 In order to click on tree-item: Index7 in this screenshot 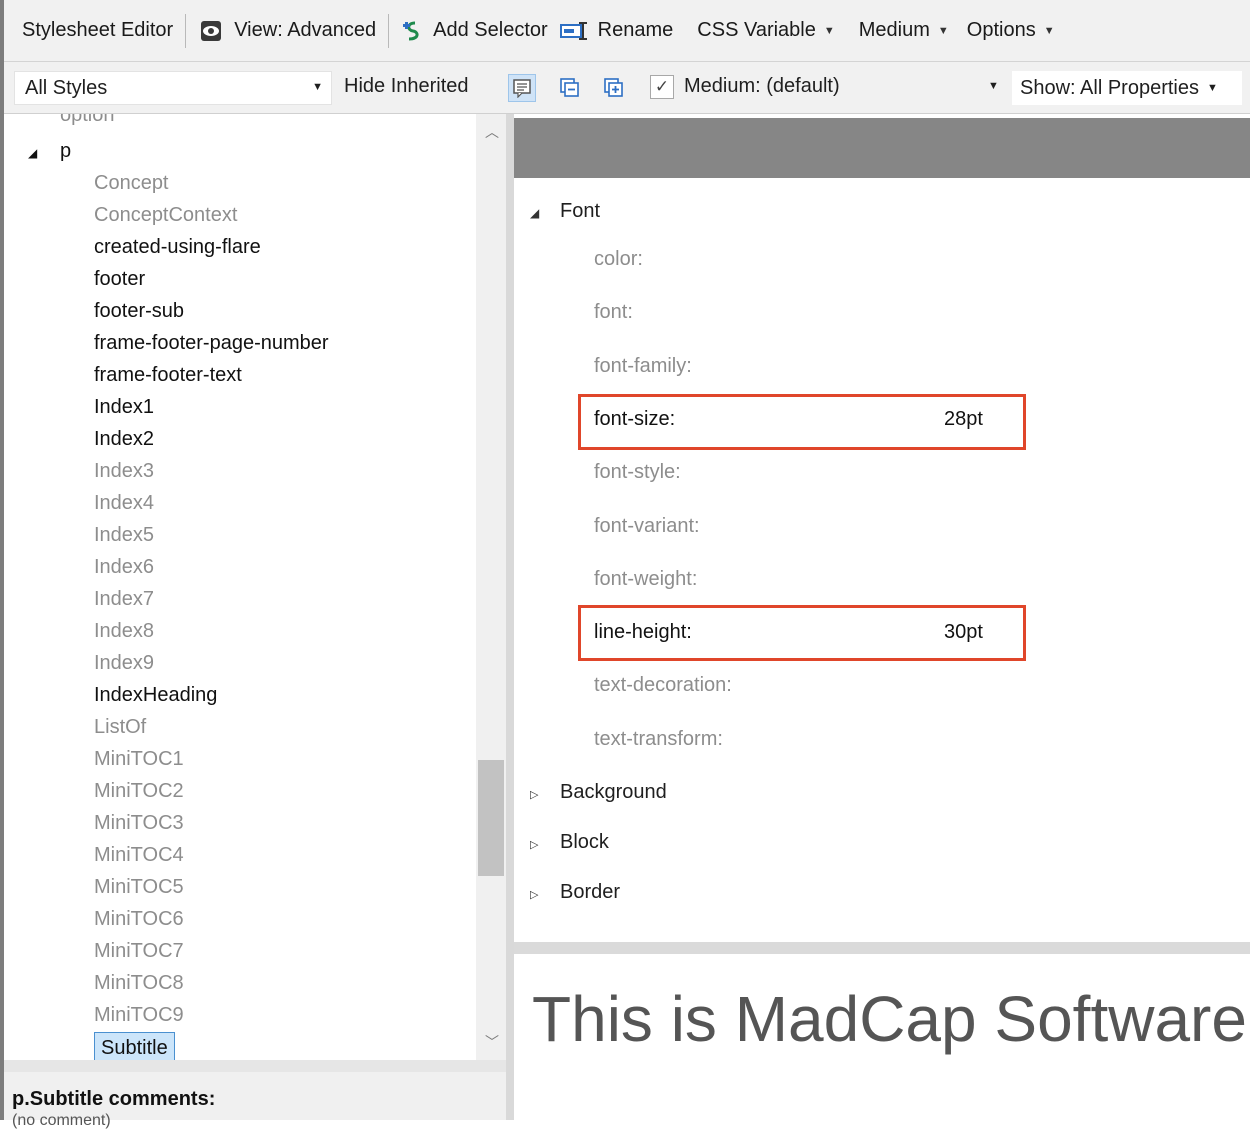, I will do `click(124, 600)`.